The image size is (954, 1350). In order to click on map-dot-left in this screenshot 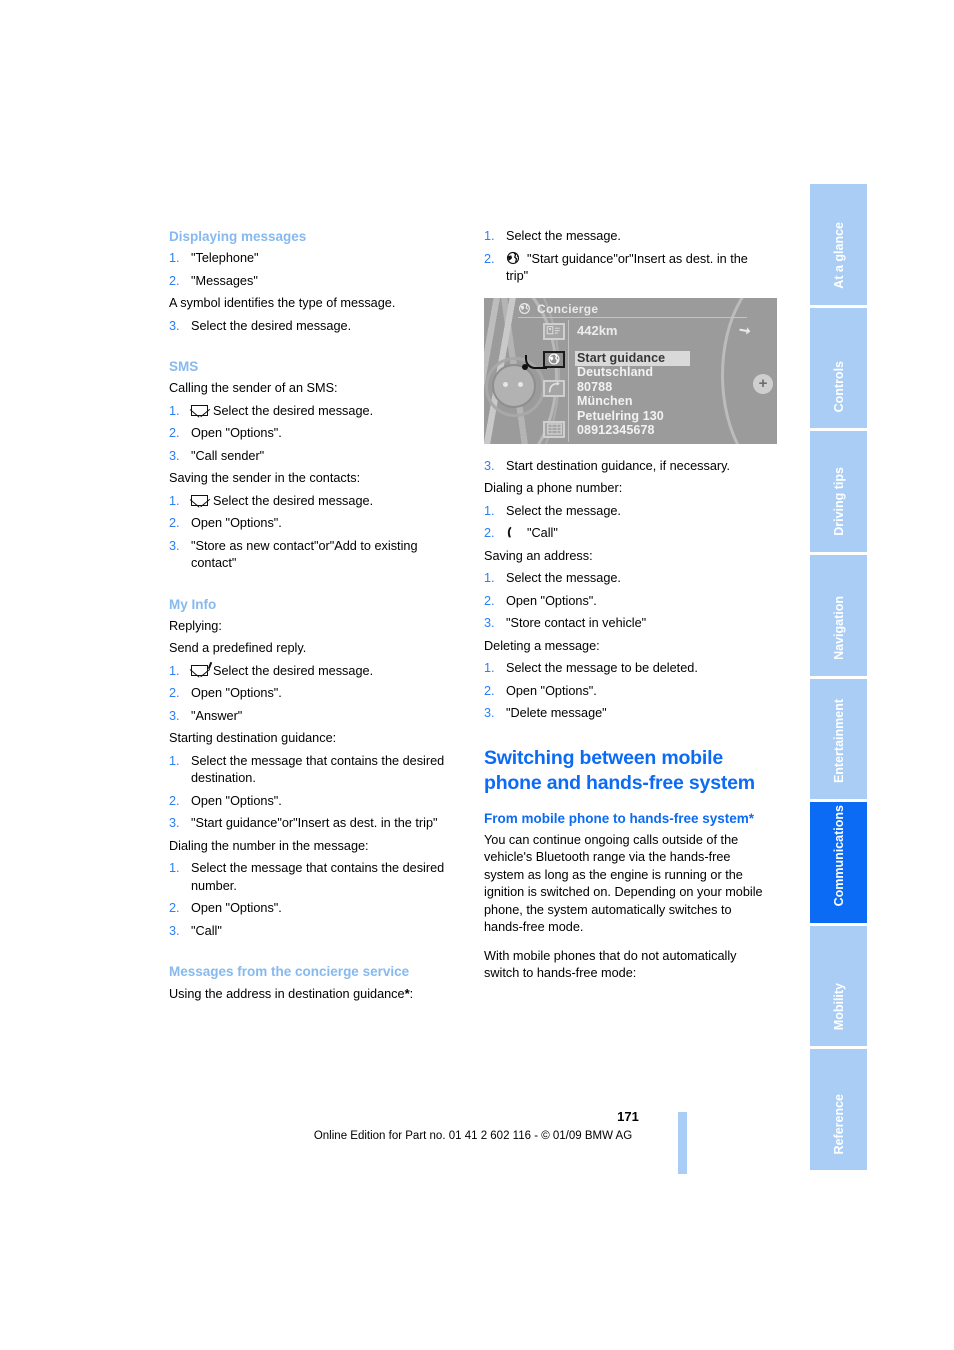, I will do `click(505, 384)`.